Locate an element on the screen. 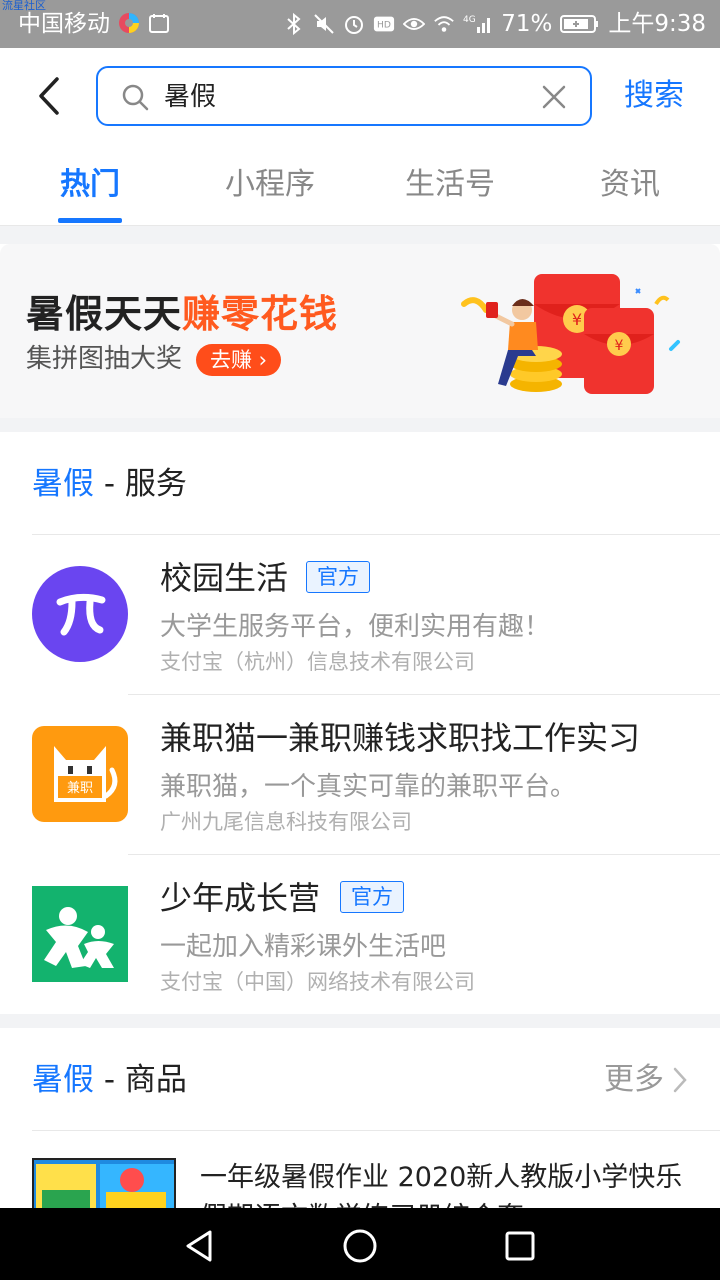  tab-life-accounts: 生活号 is located at coordinates (450, 185).